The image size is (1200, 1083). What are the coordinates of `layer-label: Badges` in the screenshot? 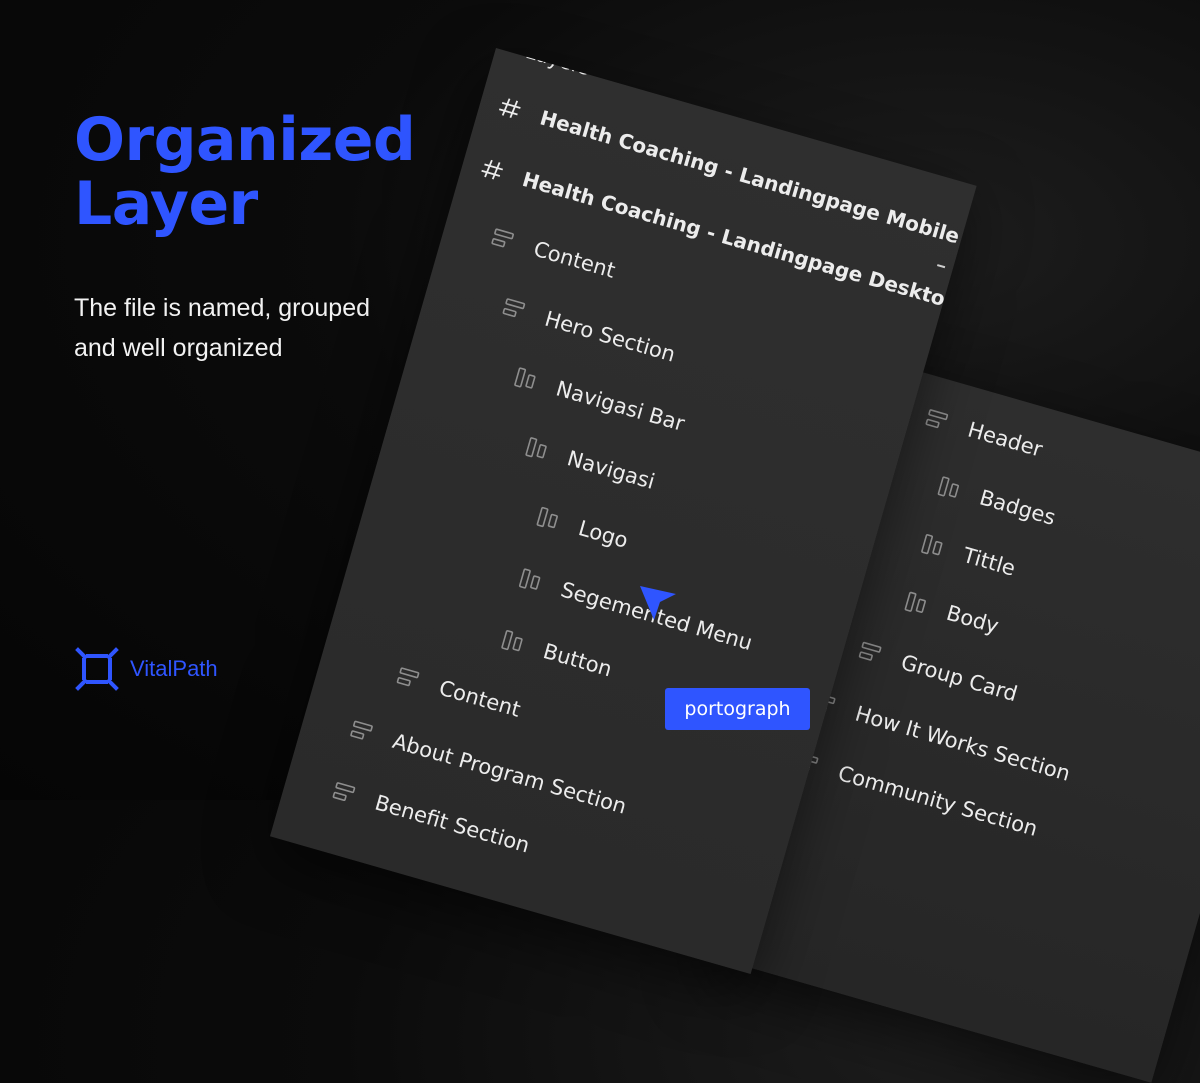 It's located at (1017, 507).